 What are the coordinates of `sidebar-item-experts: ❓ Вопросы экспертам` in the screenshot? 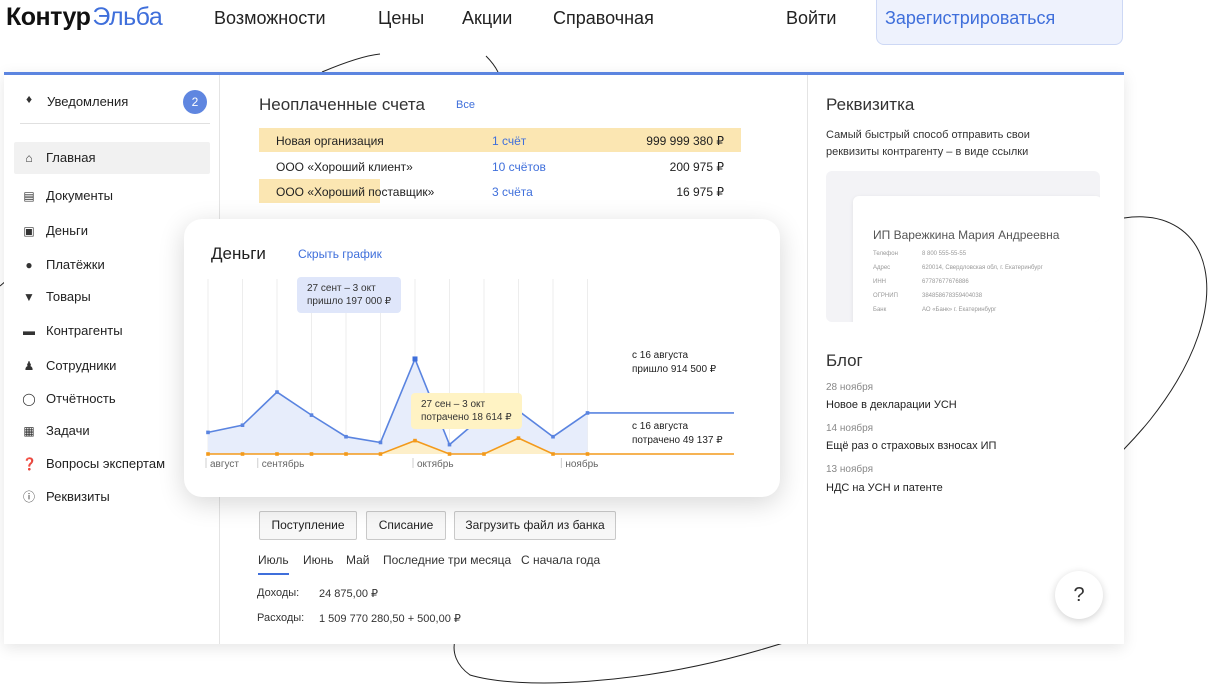 It's located at (112, 464).